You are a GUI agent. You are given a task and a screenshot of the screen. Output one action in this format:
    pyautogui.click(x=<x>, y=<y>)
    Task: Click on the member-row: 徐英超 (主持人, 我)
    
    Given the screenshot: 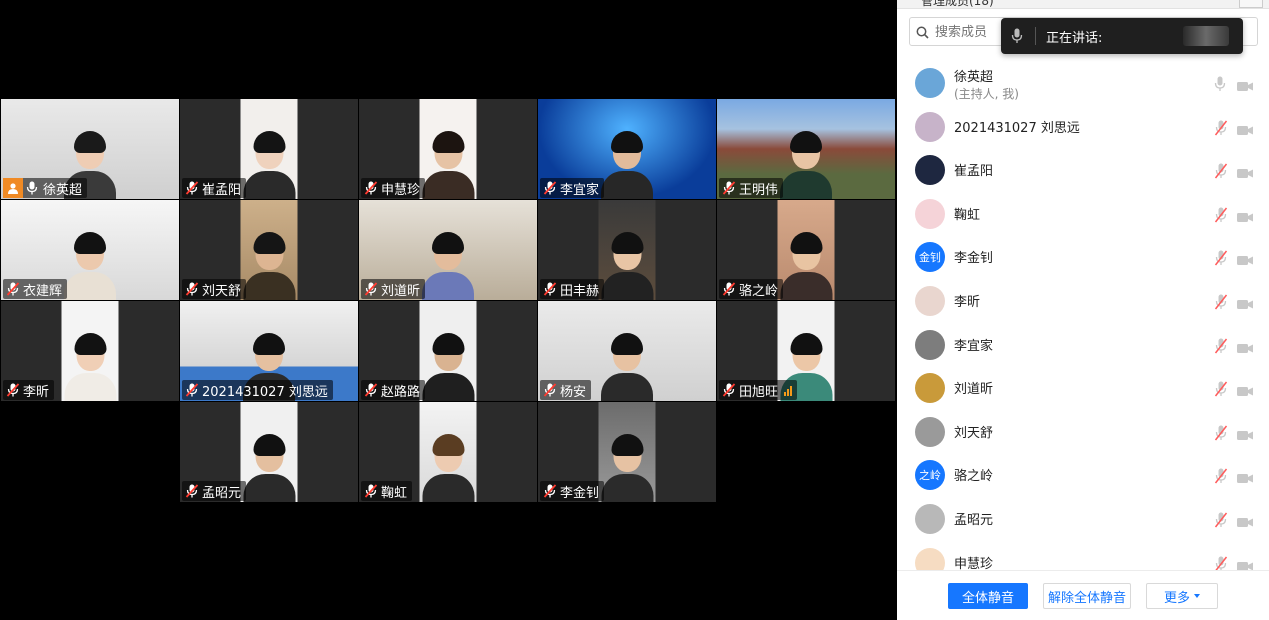 What is the action you would take?
    pyautogui.click(x=1083, y=83)
    